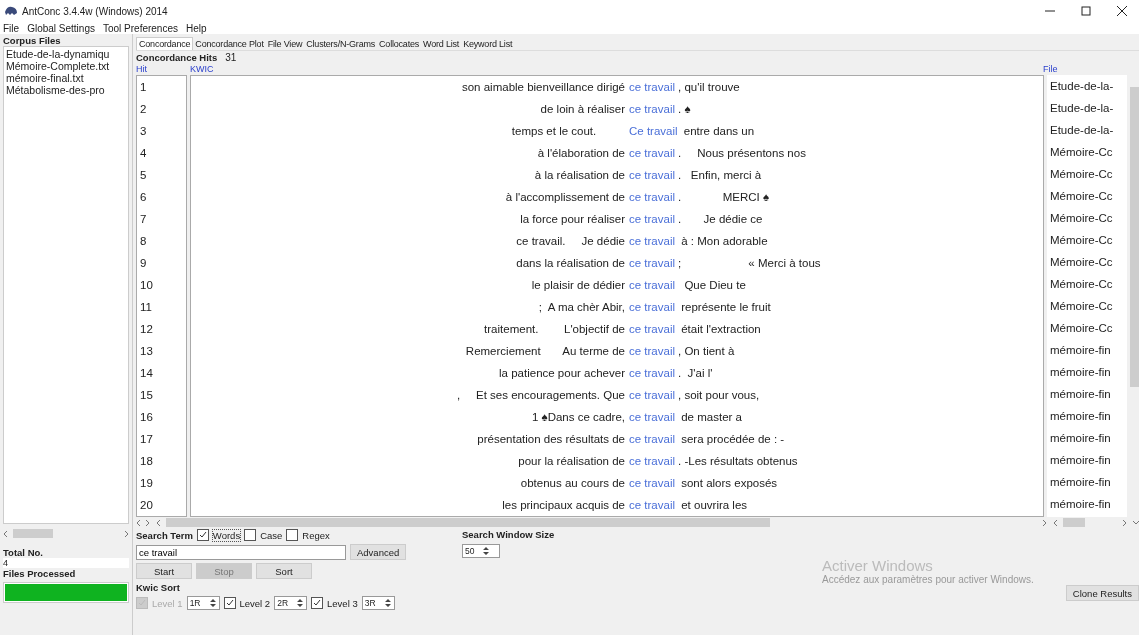  Describe the element at coordinates (570, 241) in the screenshot. I see `left-context: ce travail. Je dédie` at that location.